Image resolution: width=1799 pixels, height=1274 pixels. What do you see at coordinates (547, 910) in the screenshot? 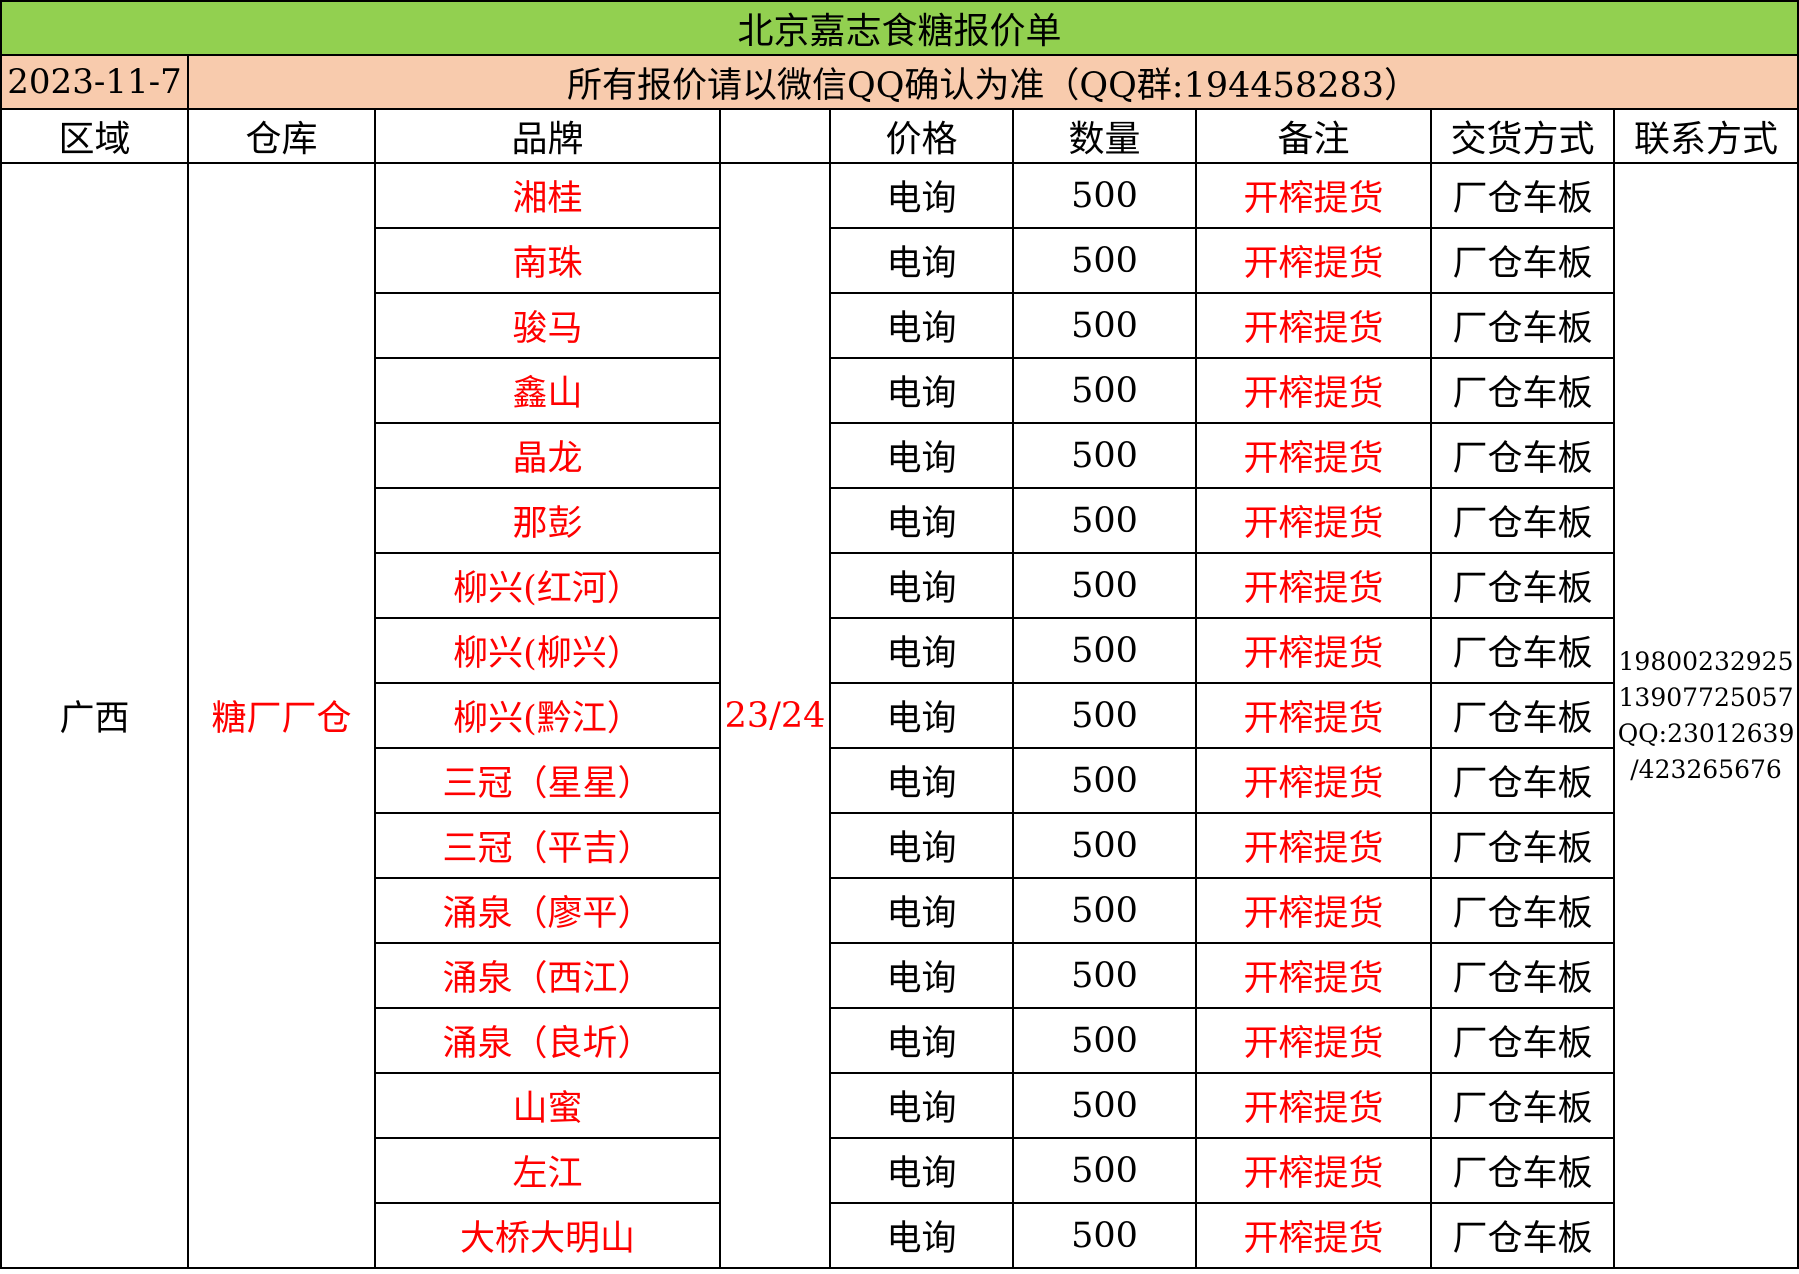
I see `brand-cell: 涌泉（廖平）` at bounding box center [547, 910].